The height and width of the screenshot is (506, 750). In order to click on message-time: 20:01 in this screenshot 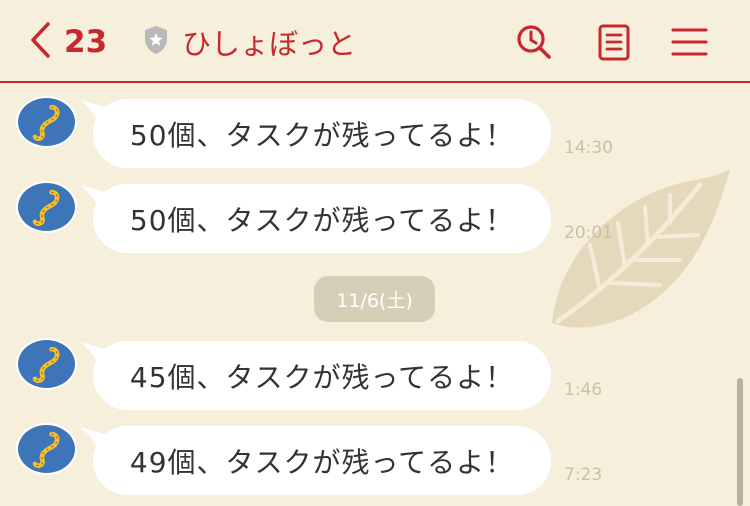, I will do `click(588, 233)`.